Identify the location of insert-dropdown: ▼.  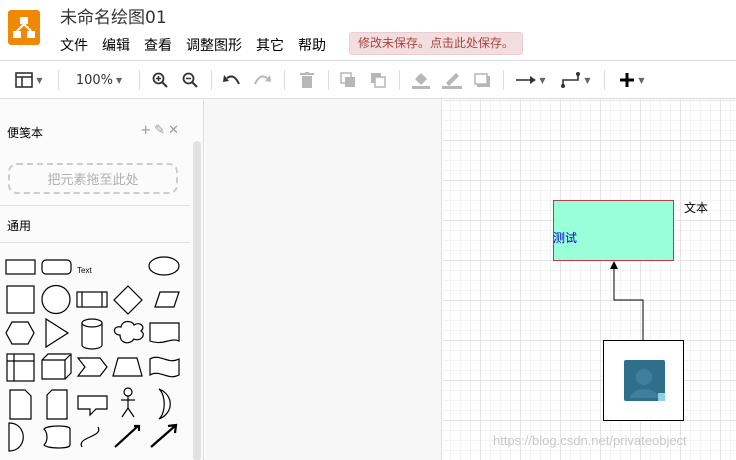
(632, 80).